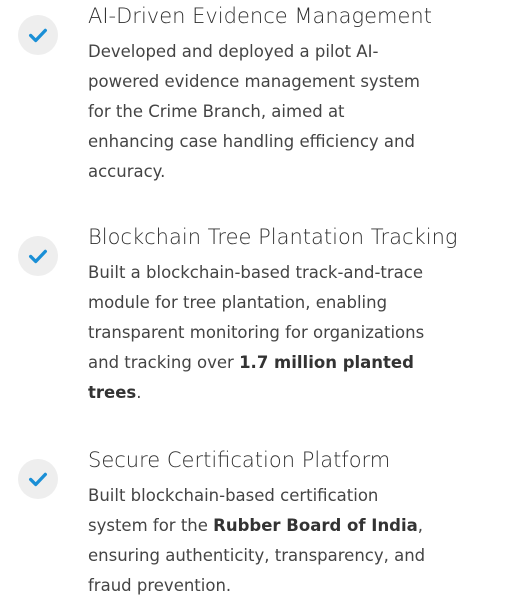  I want to click on feature-title: AI-Driven Evidence Management, so click(260, 16).